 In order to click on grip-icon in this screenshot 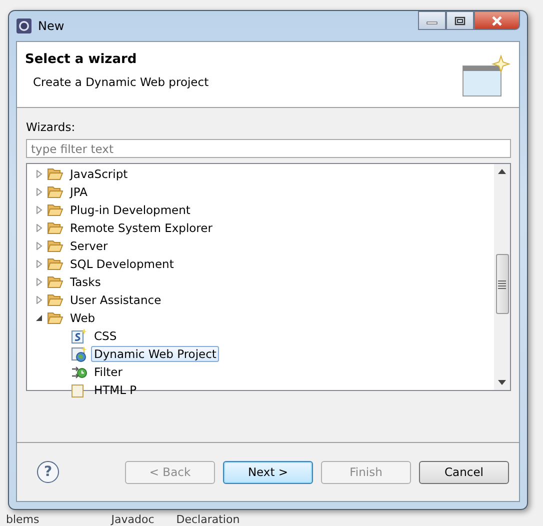, I will do `click(502, 284)`.